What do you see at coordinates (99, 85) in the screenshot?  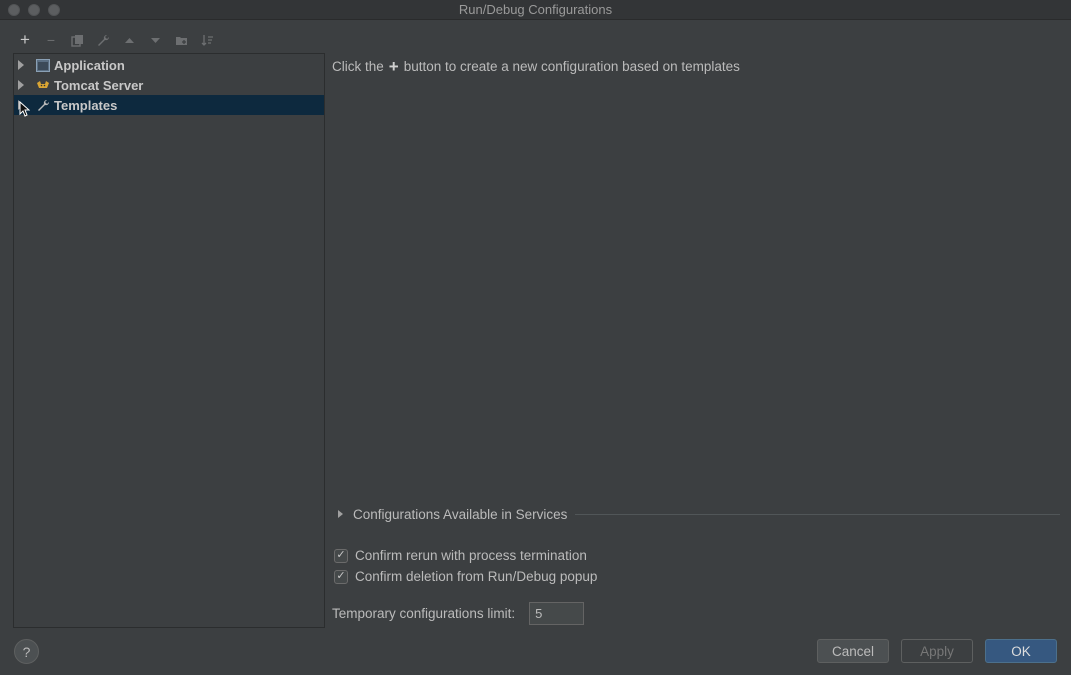 I see `tree-item-label: Tomcat Server` at bounding box center [99, 85].